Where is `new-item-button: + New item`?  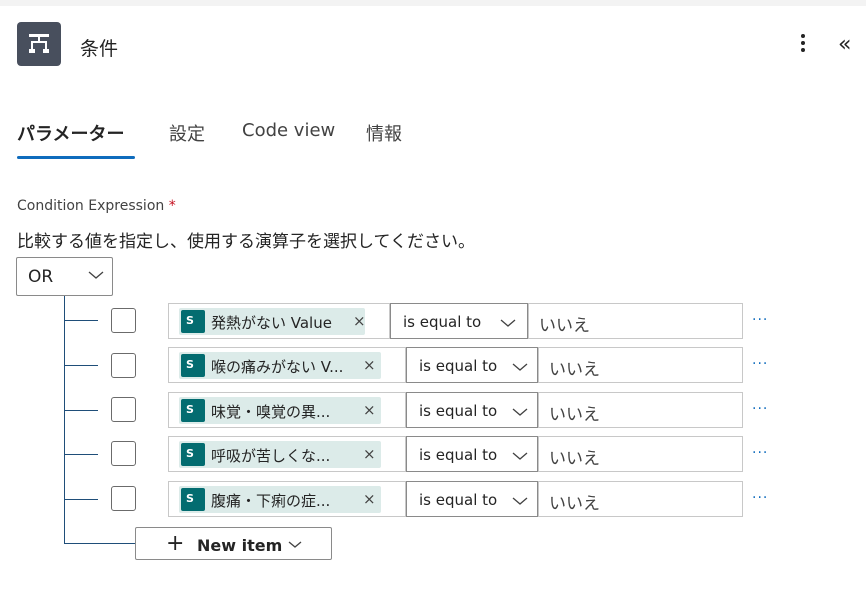
new-item-button: + New item is located at coordinates (233, 543).